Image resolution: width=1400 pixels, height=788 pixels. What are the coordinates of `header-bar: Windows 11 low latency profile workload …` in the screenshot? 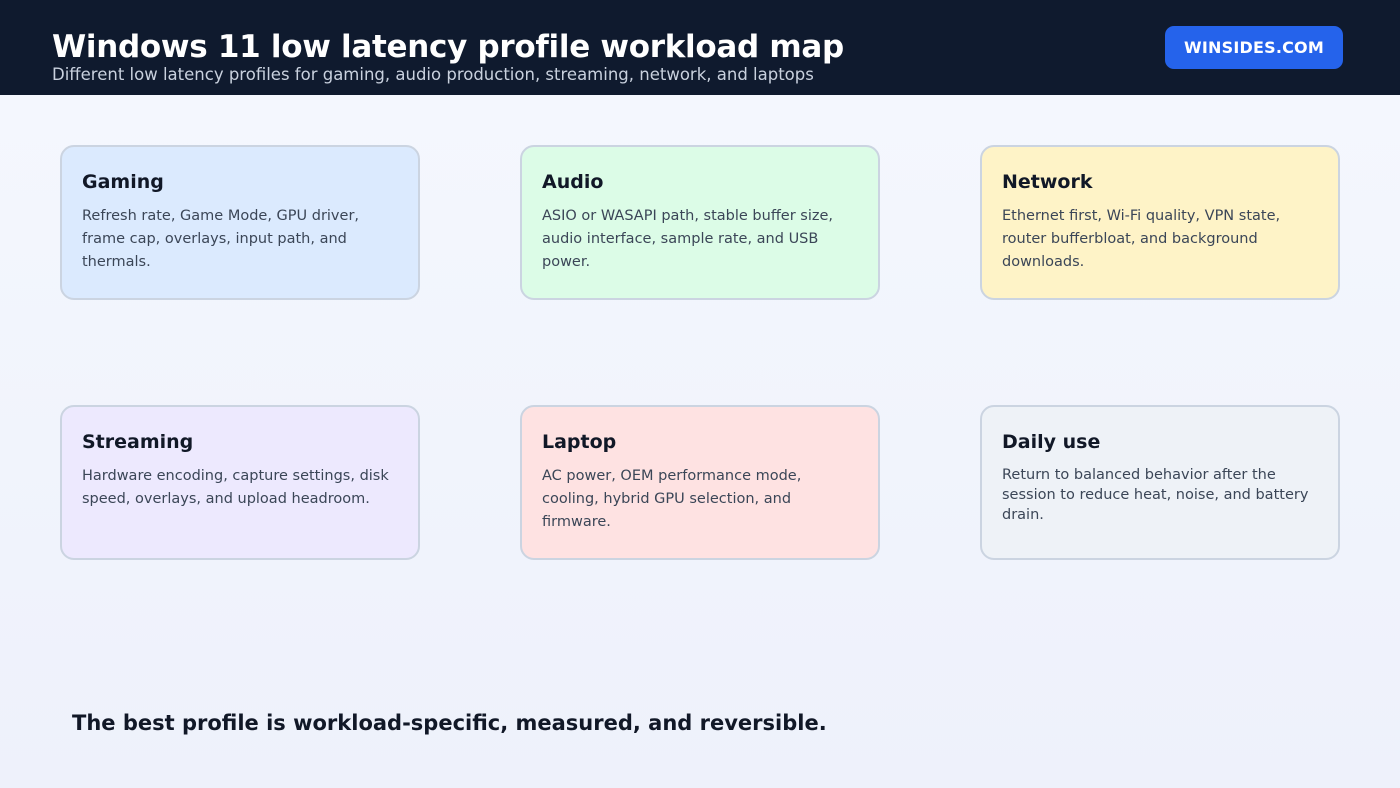 It's located at (700, 47).